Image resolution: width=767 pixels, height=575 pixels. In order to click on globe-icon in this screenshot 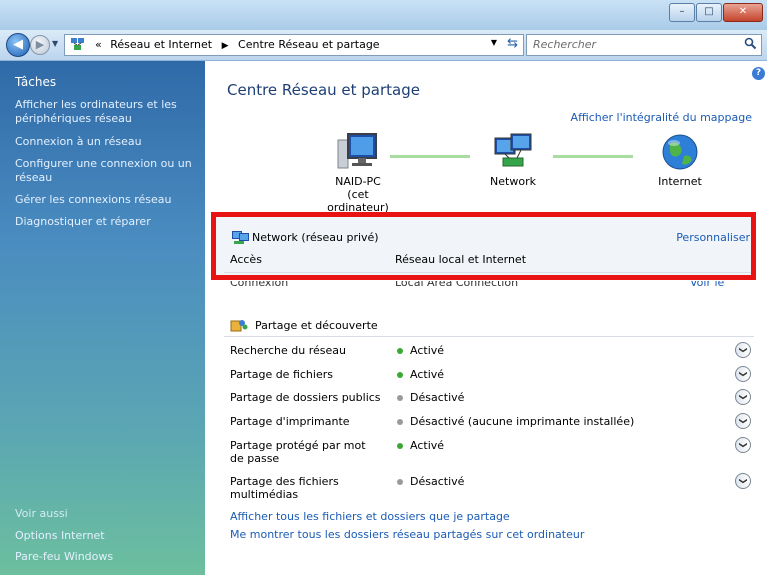, I will do `click(680, 152)`.